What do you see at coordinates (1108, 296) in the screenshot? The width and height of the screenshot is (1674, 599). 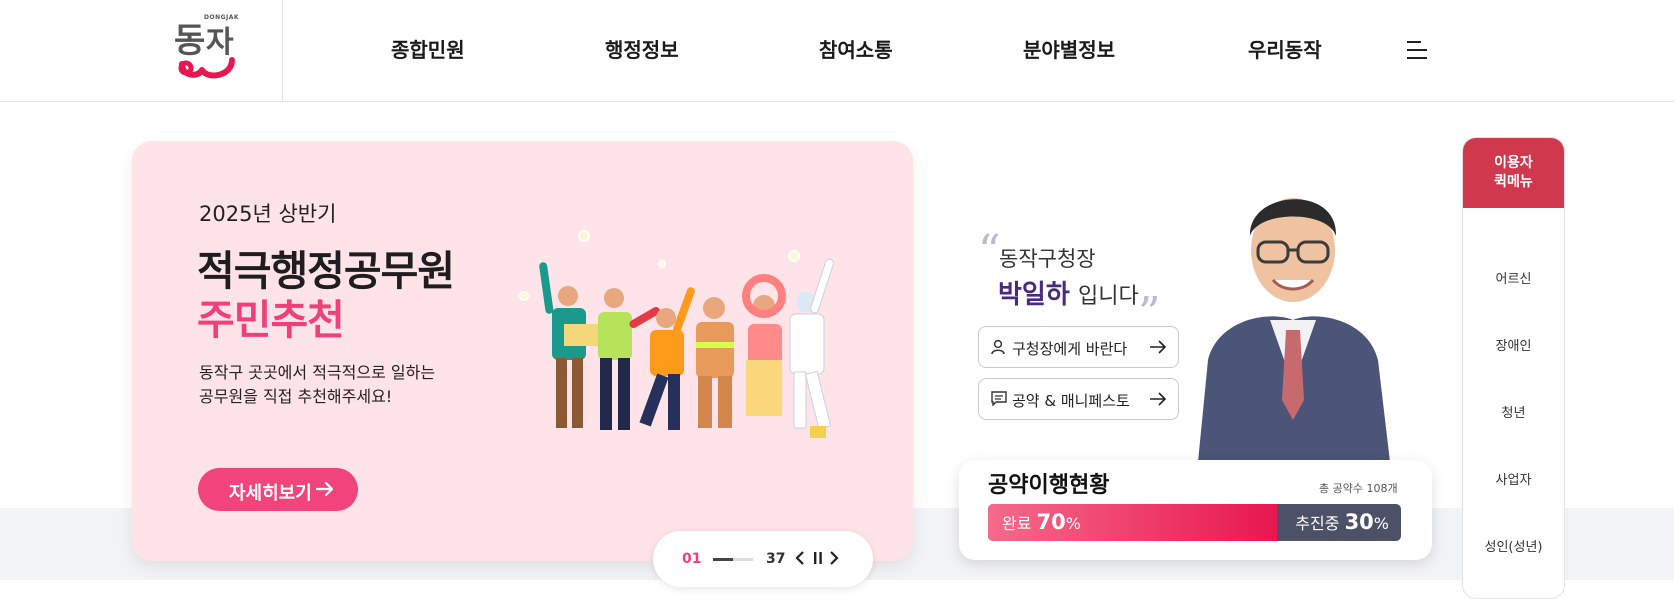 I see `mayor-suffix: 입니다` at bounding box center [1108, 296].